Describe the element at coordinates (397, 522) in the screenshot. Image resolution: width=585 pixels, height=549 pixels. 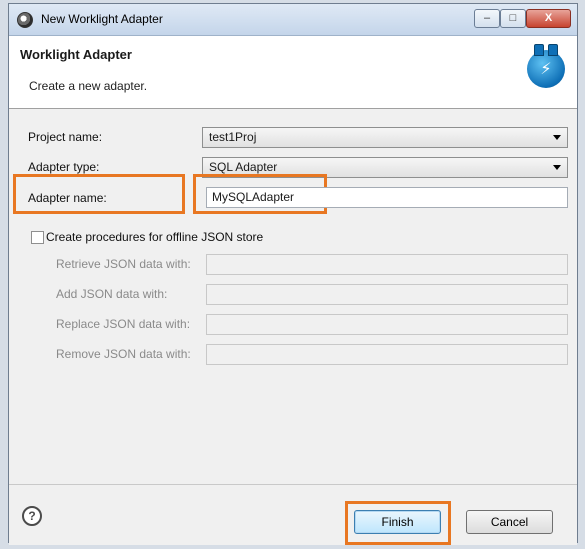
I see `finish-button: Finish` at that location.